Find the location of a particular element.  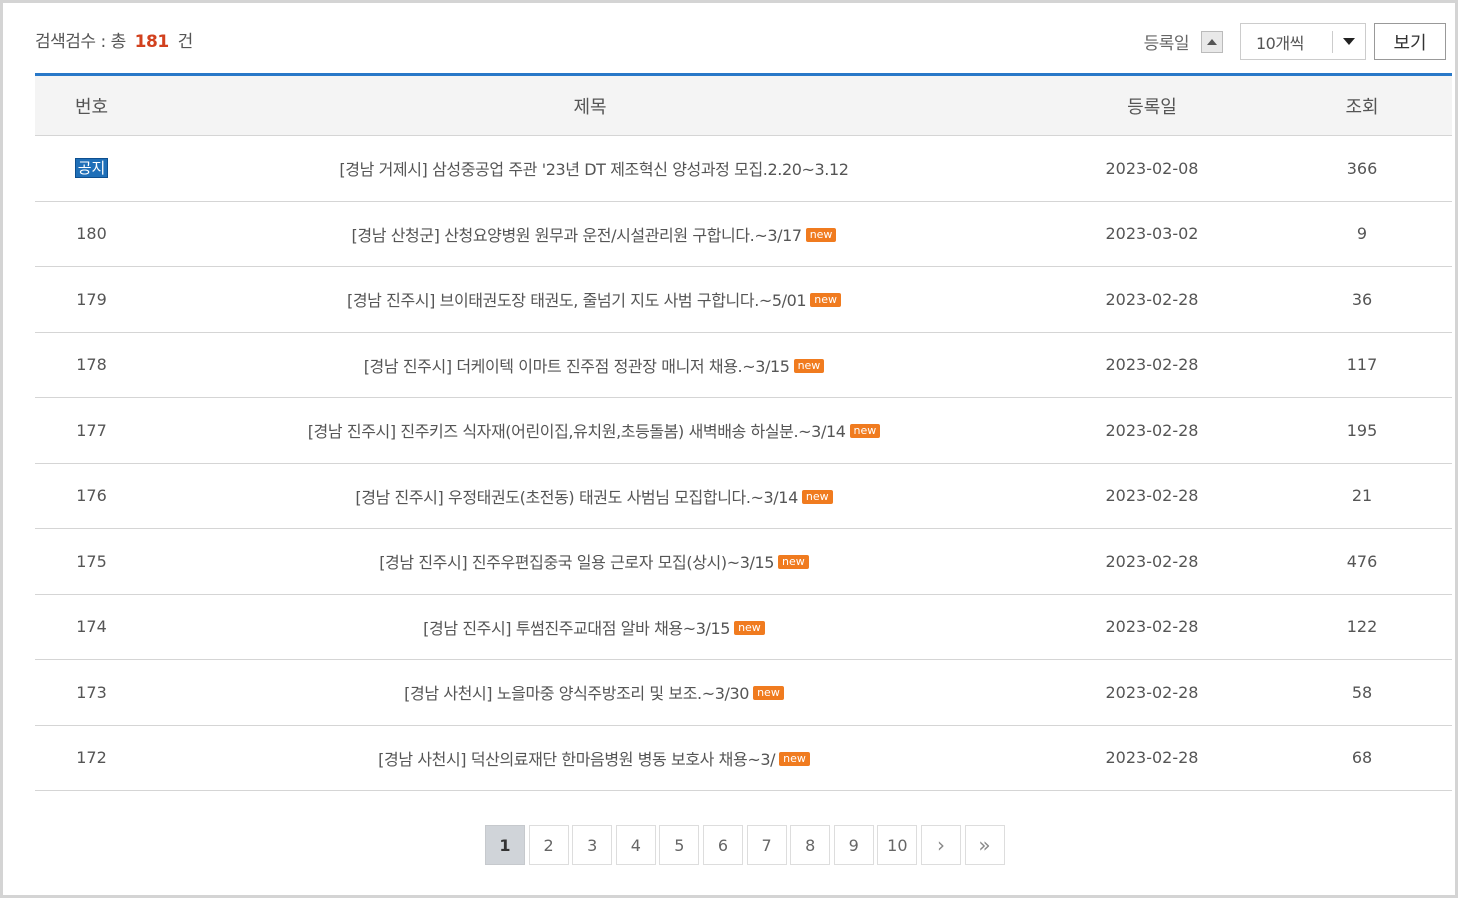

row-views: 58 is located at coordinates (1362, 692).